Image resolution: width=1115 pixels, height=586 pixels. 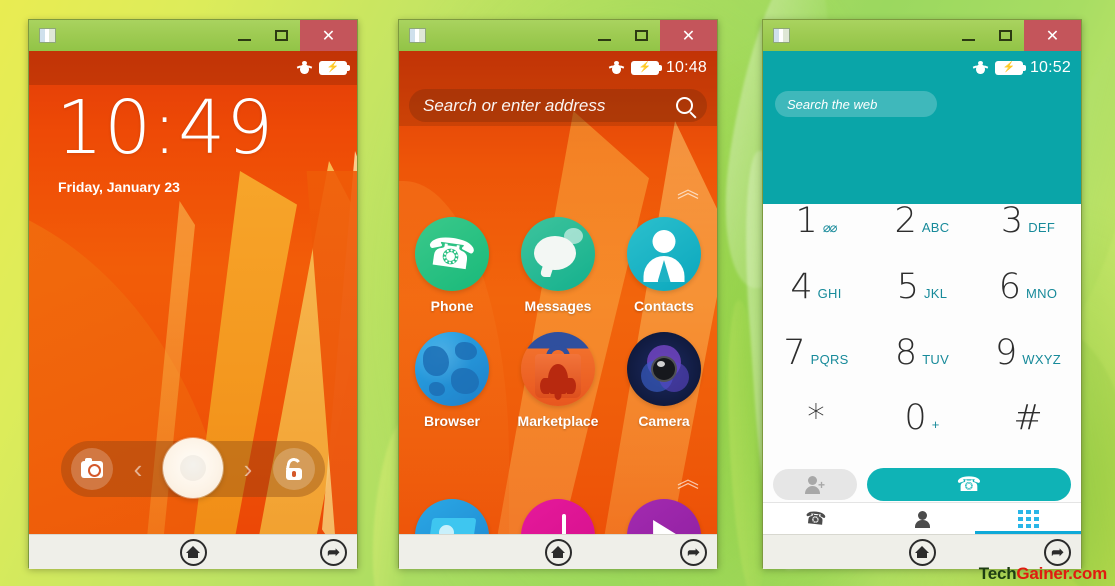 I want to click on key-letters: DEF, so click(x=1042, y=227).